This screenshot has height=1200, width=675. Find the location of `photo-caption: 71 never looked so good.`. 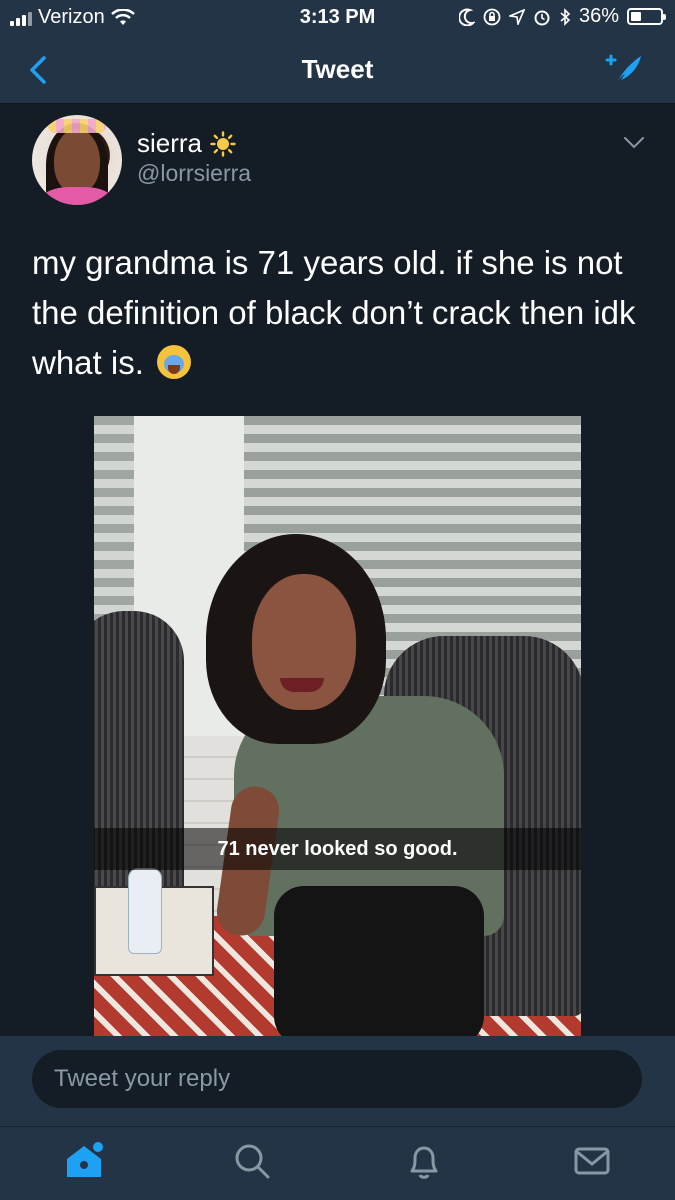

photo-caption: 71 never looked so good. is located at coordinates (337, 849).